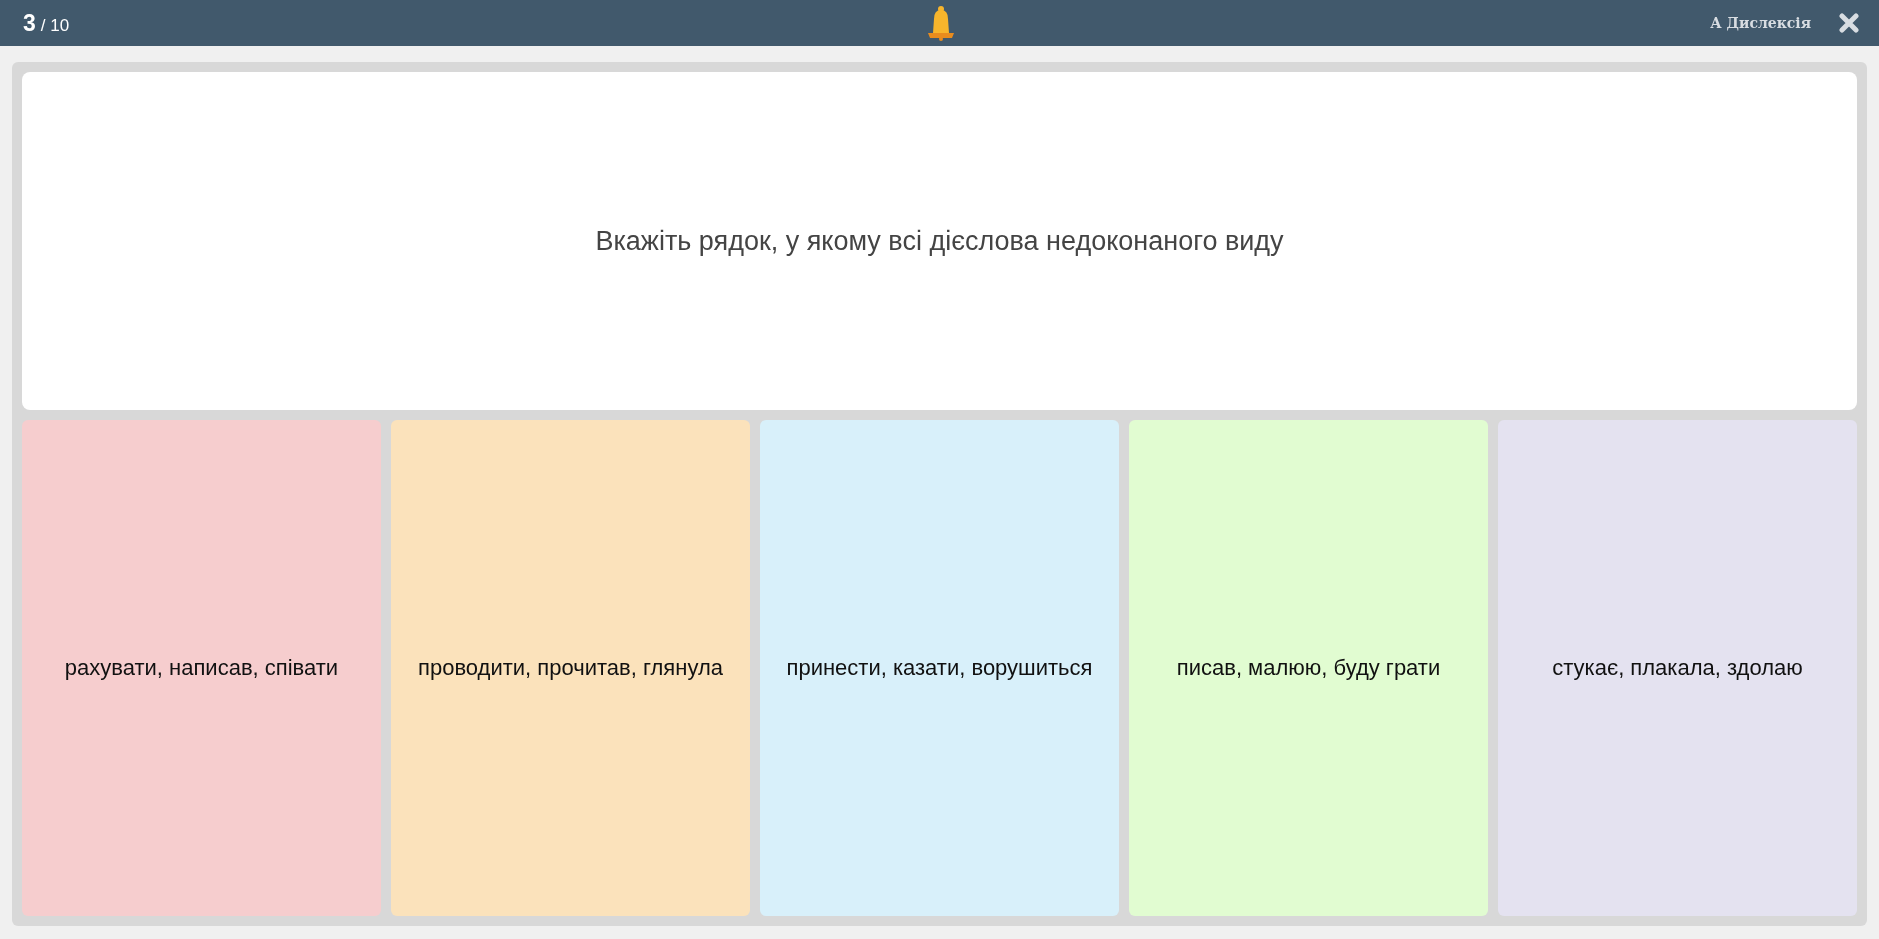 Image resolution: width=1879 pixels, height=939 pixels. I want to click on question-number: 3, so click(29, 23).